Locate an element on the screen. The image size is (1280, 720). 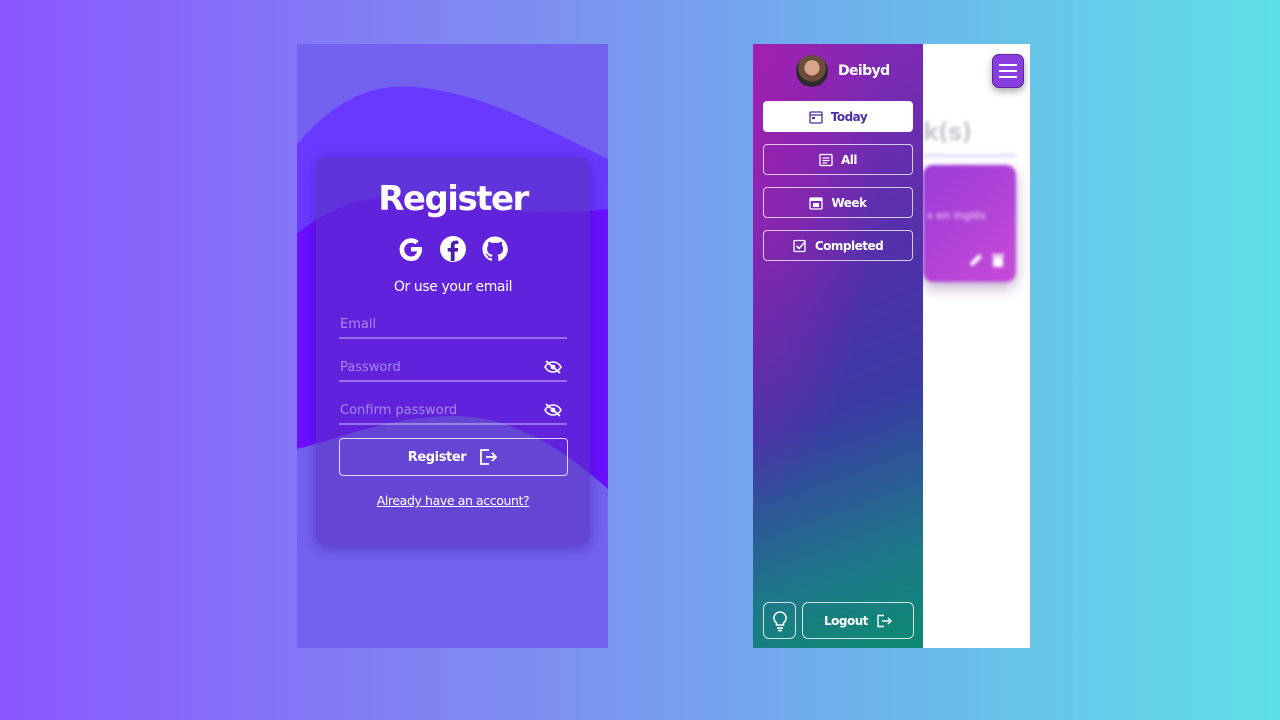
confirm-password-input is located at coordinates (453, 410).